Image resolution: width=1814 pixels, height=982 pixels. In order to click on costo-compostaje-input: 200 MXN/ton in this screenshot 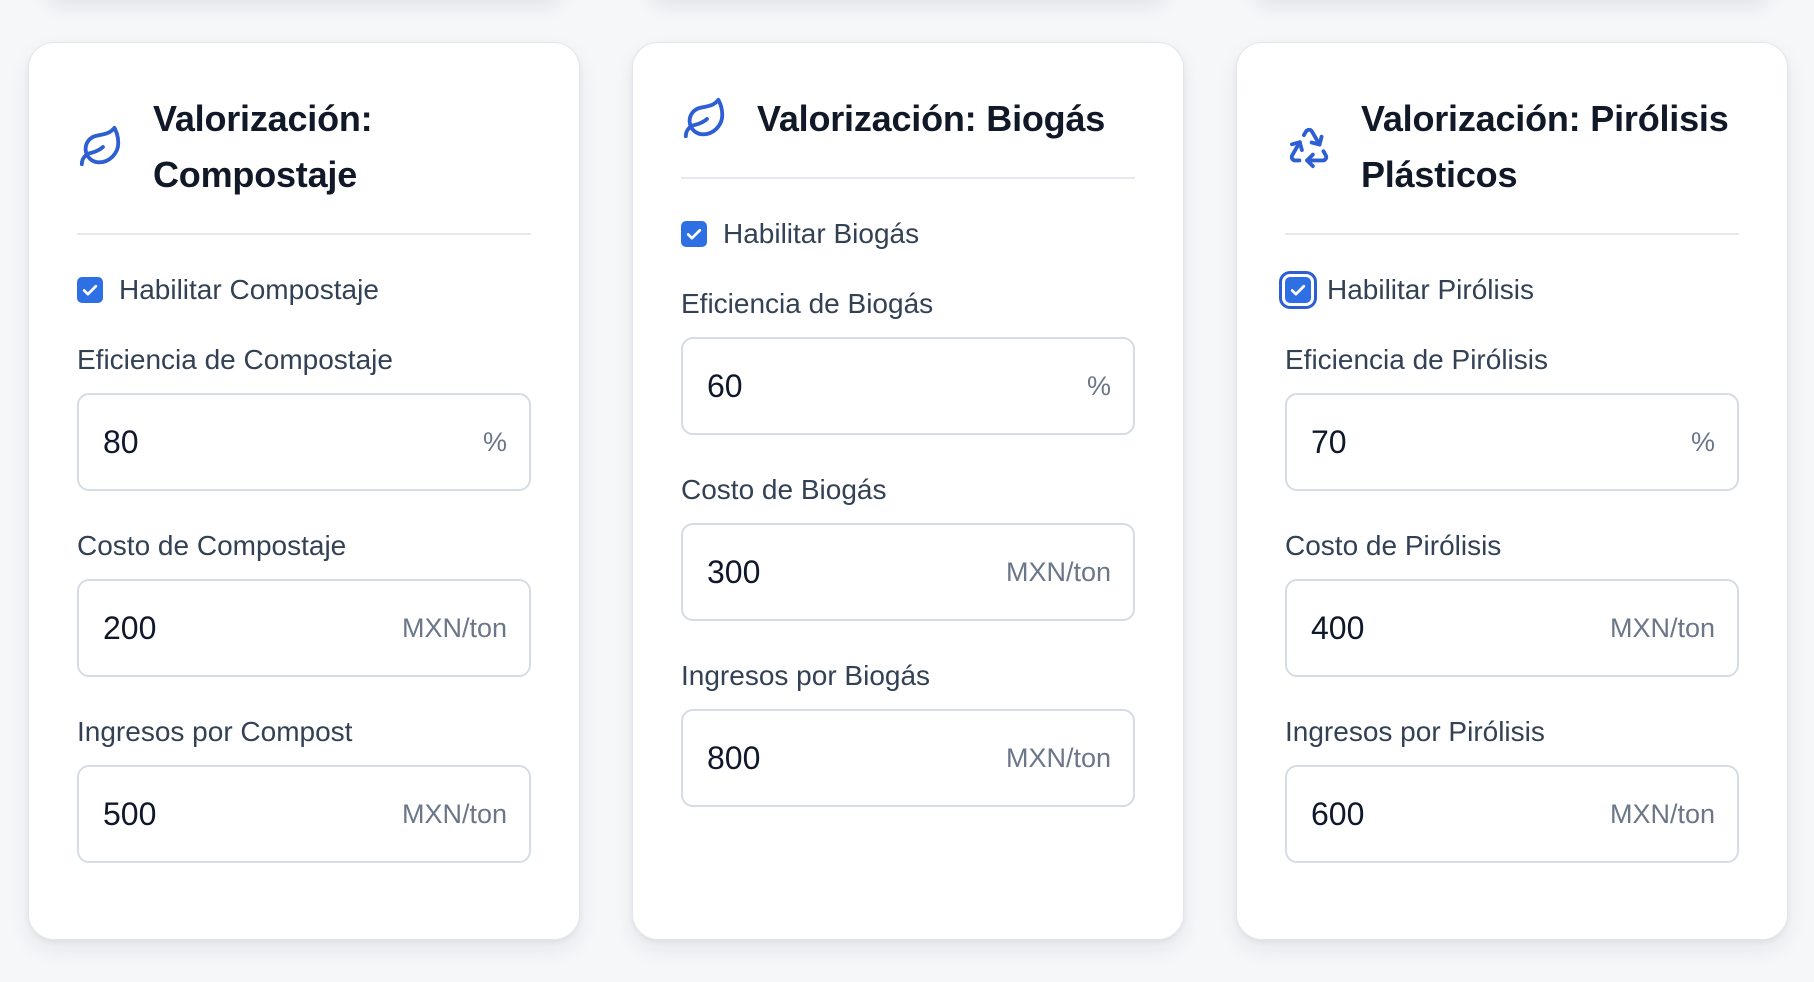, I will do `click(304, 628)`.